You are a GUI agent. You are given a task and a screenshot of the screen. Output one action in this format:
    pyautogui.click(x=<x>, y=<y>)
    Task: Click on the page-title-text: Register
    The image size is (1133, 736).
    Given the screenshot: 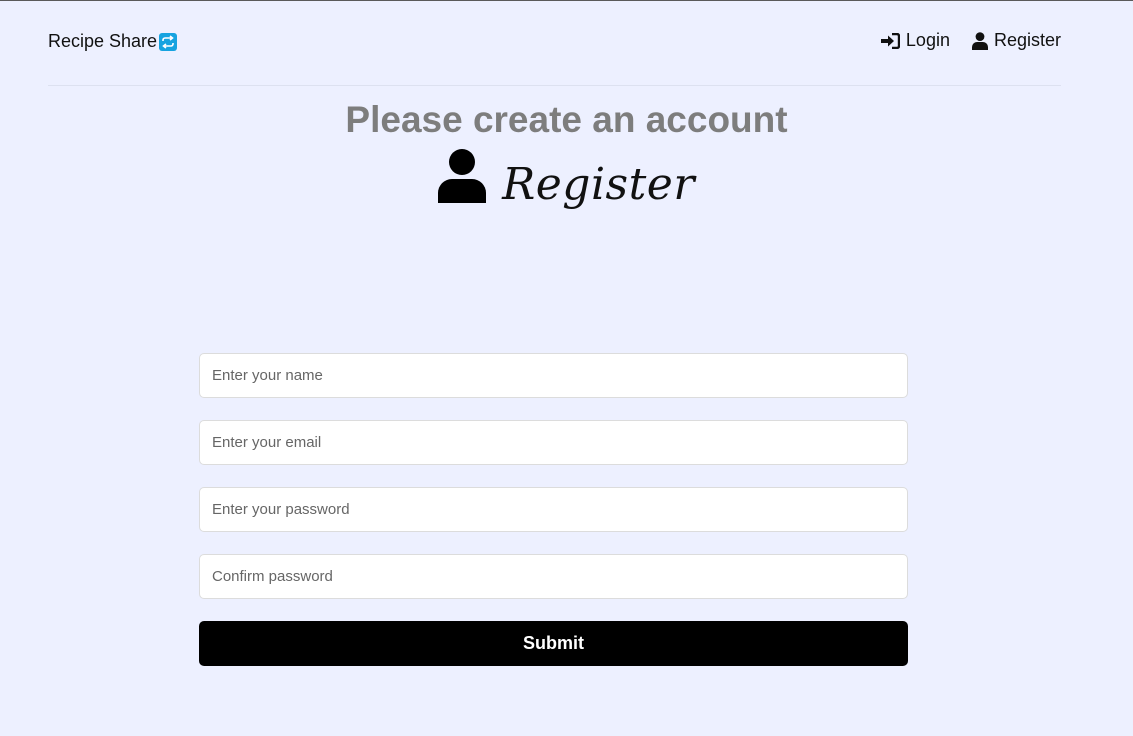 What is the action you would take?
    pyautogui.click(x=598, y=184)
    